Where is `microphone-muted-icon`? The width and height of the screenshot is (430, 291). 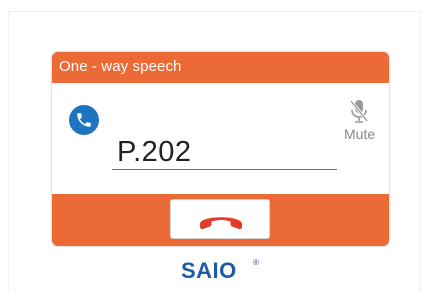
microphone-muted-icon is located at coordinates (359, 111).